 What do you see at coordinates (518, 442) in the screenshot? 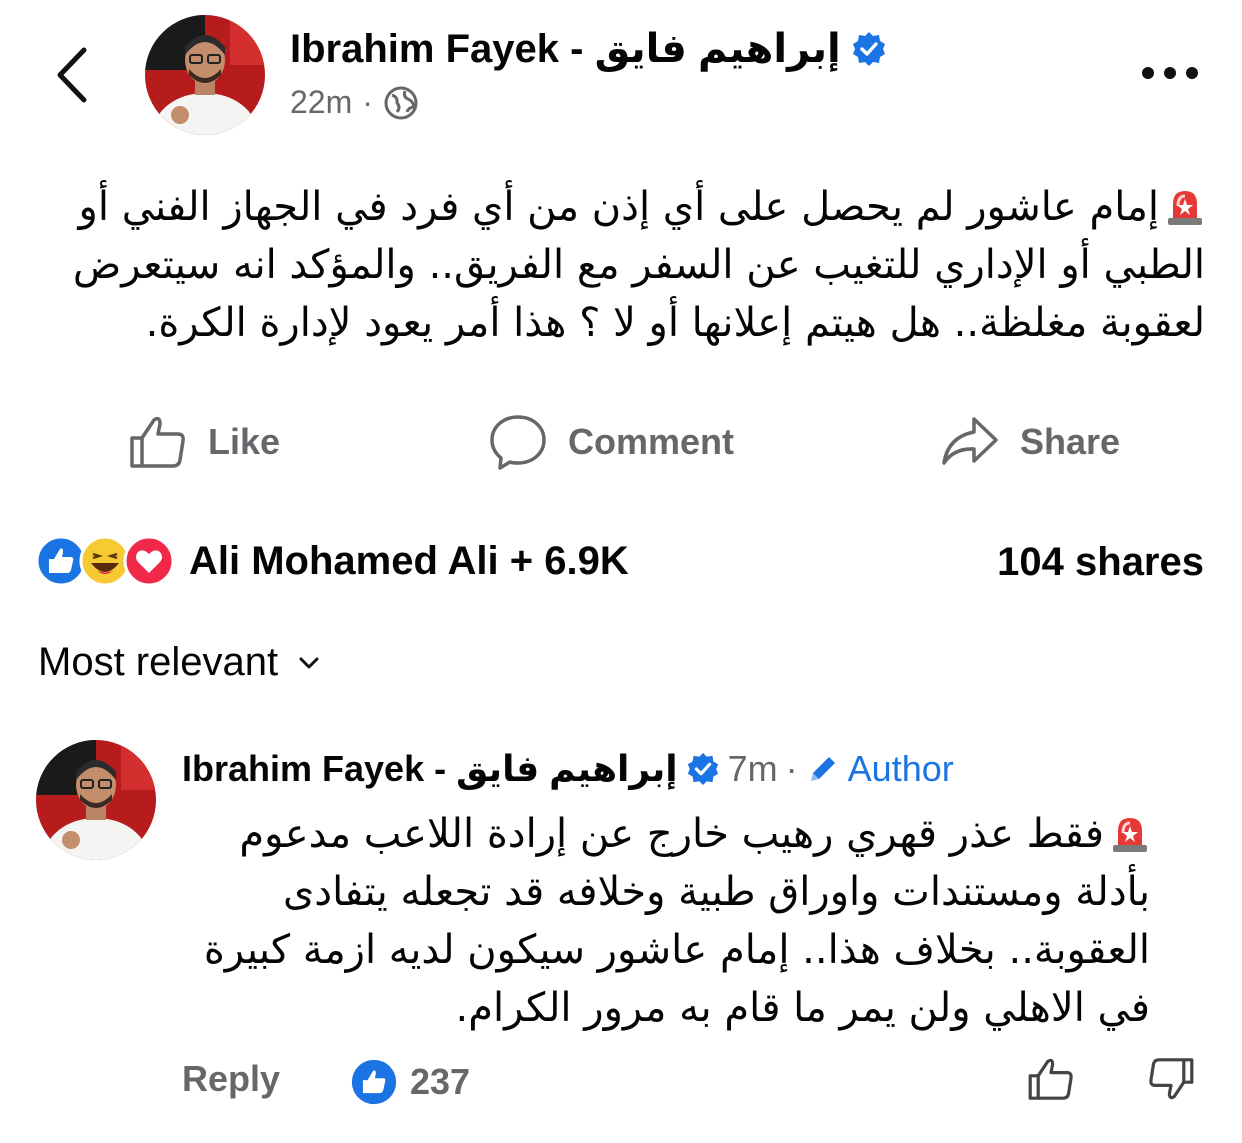
I see `speech-bubble-icon` at bounding box center [518, 442].